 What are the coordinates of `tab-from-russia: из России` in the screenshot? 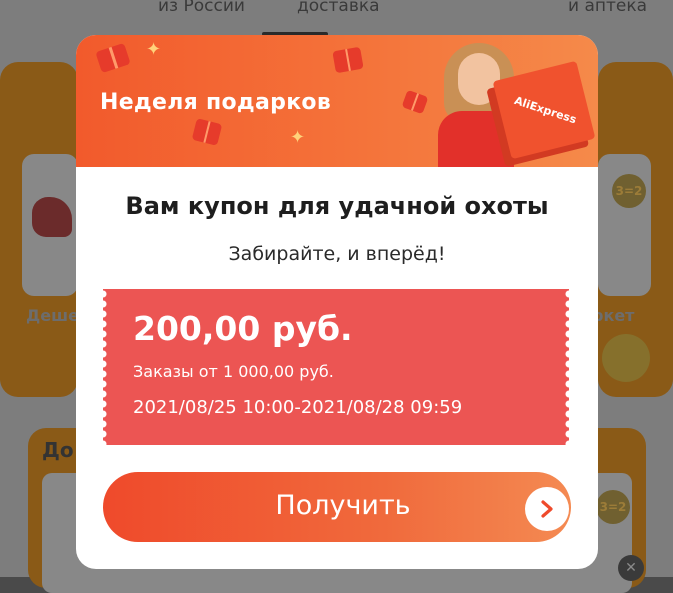 It's located at (201, 8).